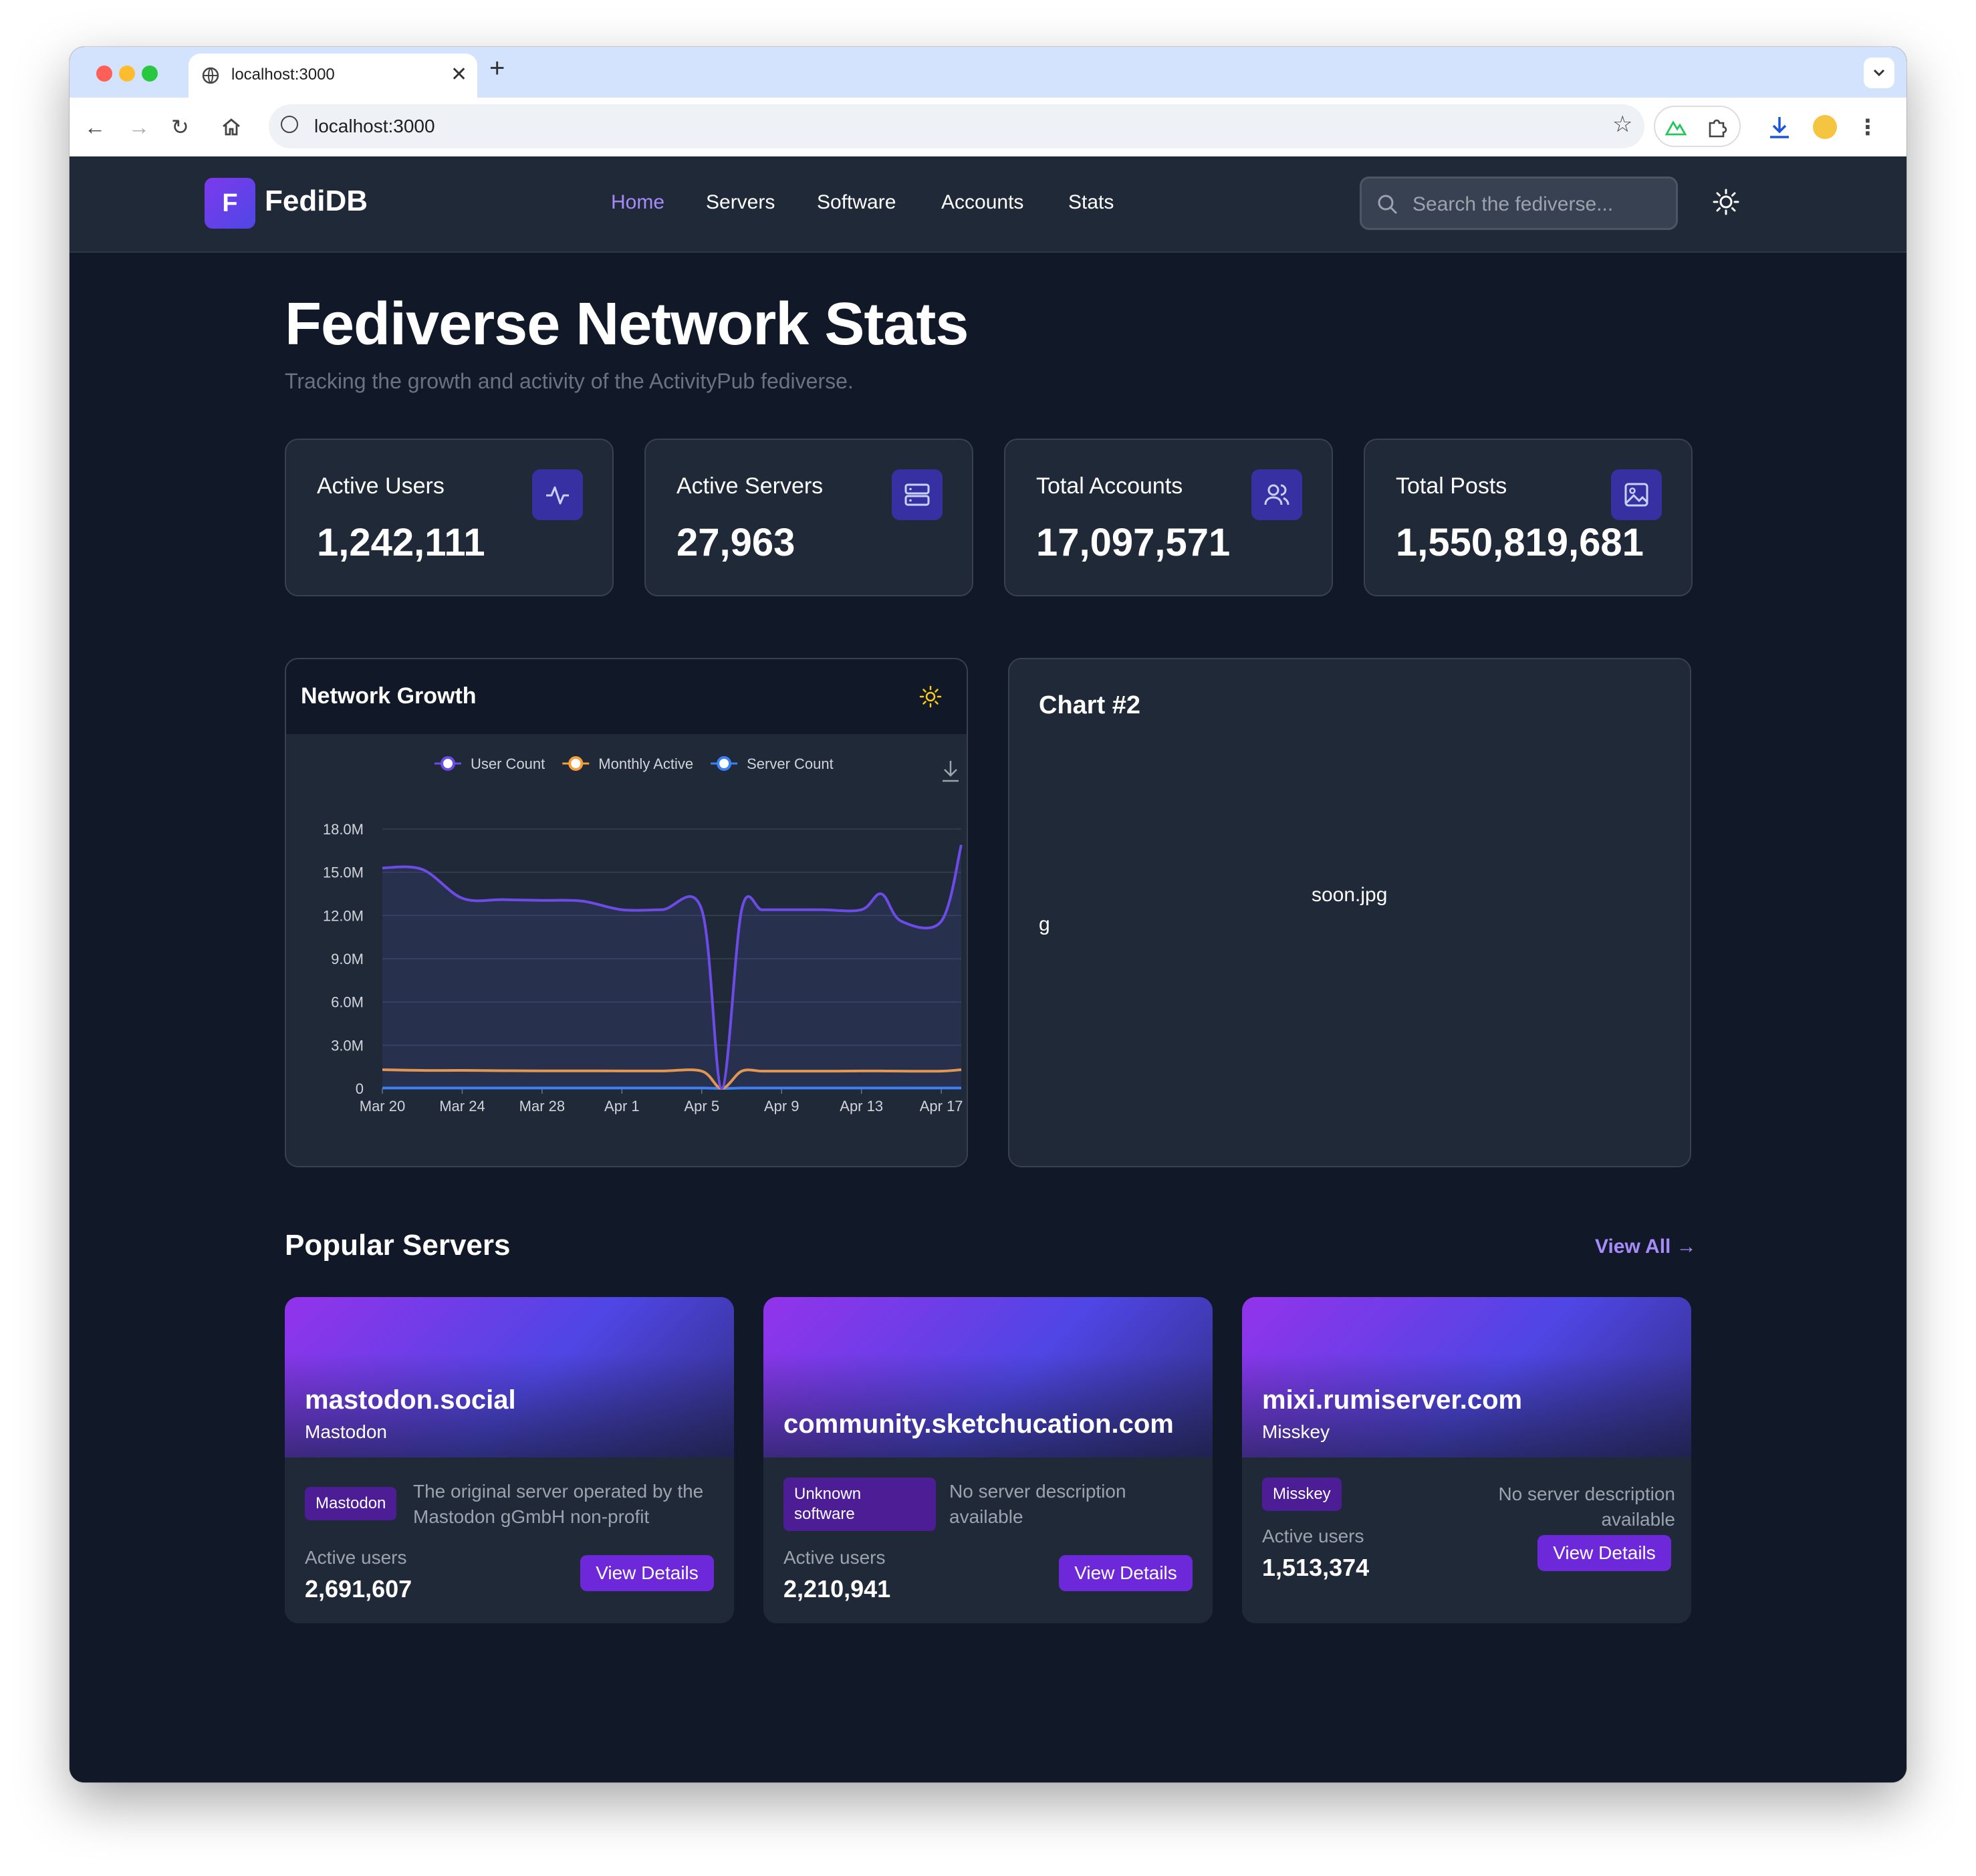  Describe the element at coordinates (459, 74) in the screenshot. I see `close-tab-icon: ✕` at that location.